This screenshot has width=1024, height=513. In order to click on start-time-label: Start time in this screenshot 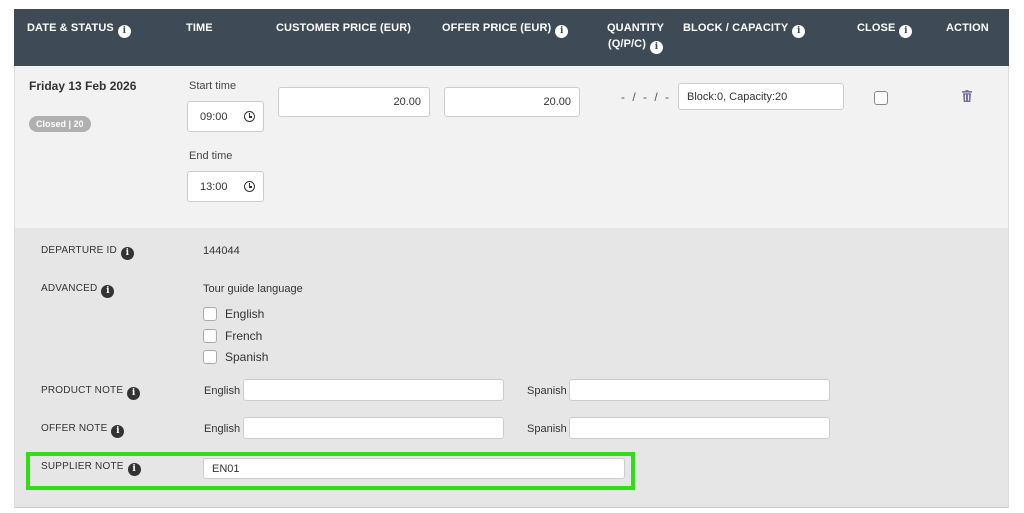, I will do `click(213, 86)`.